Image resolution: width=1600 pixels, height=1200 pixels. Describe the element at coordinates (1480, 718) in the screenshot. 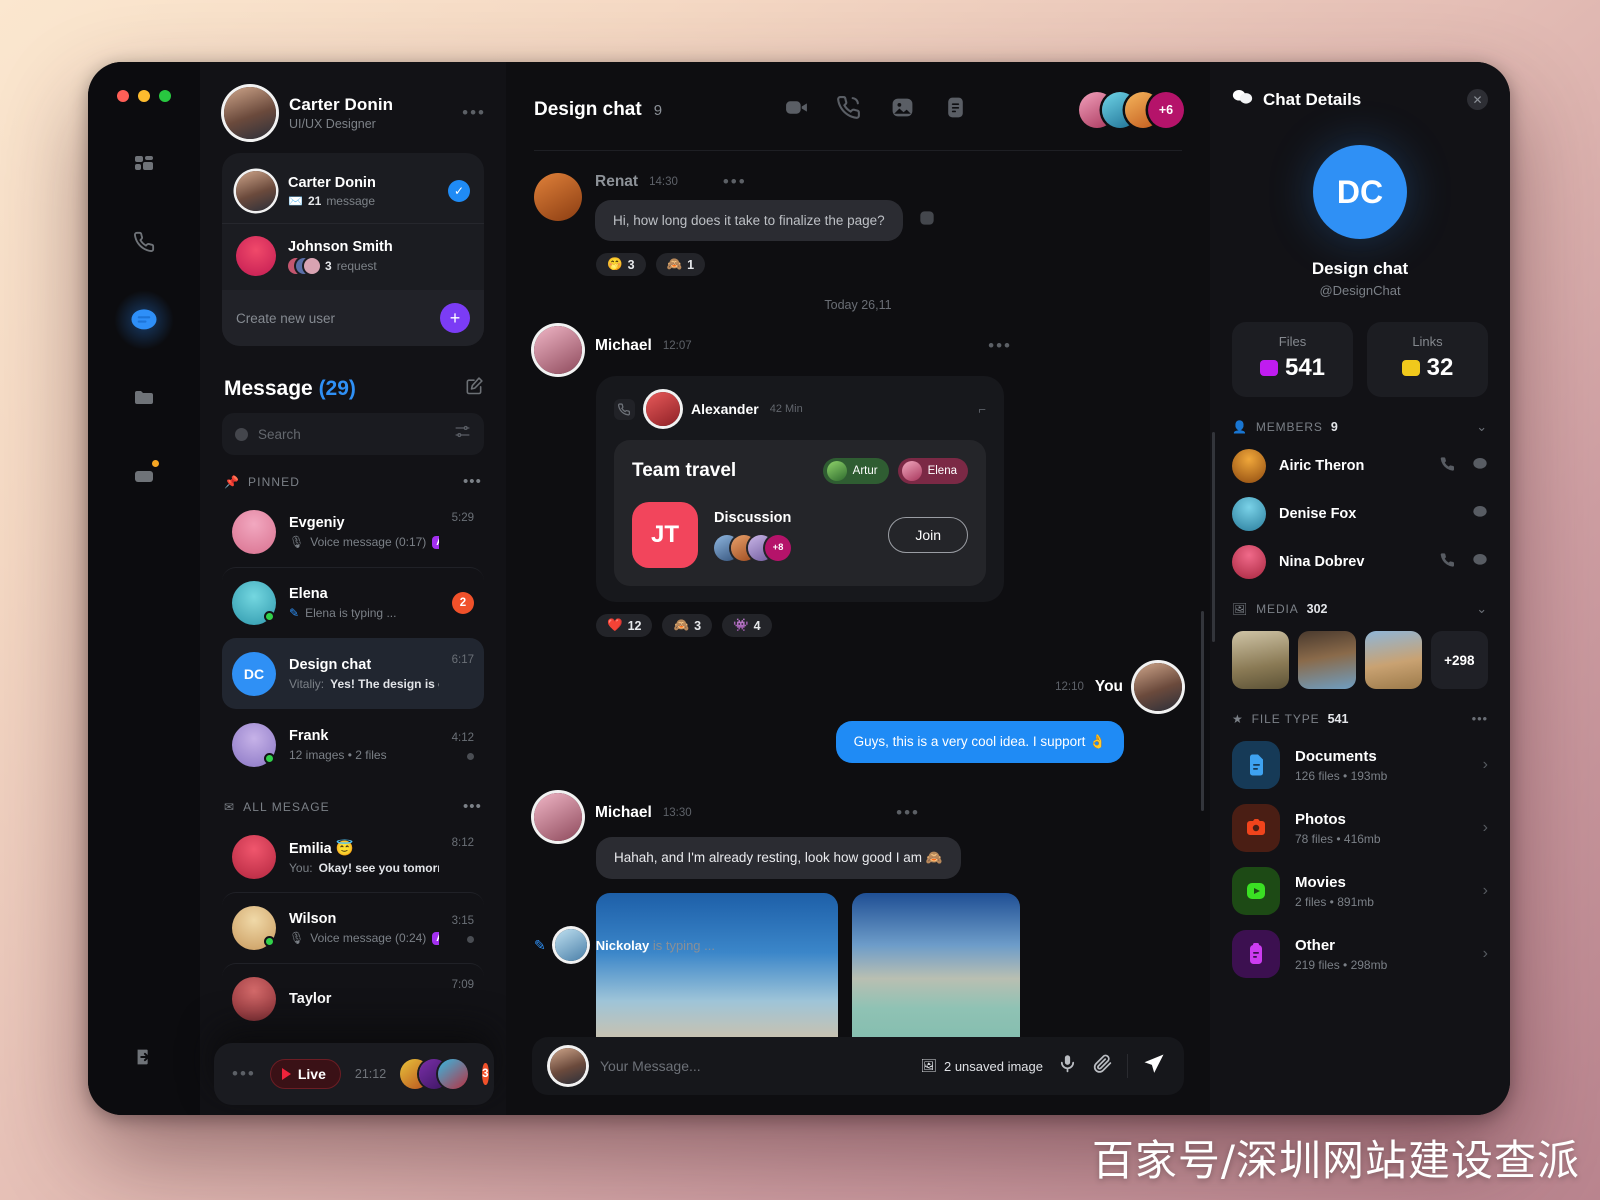

I see `filetype-menu-button: •••` at that location.